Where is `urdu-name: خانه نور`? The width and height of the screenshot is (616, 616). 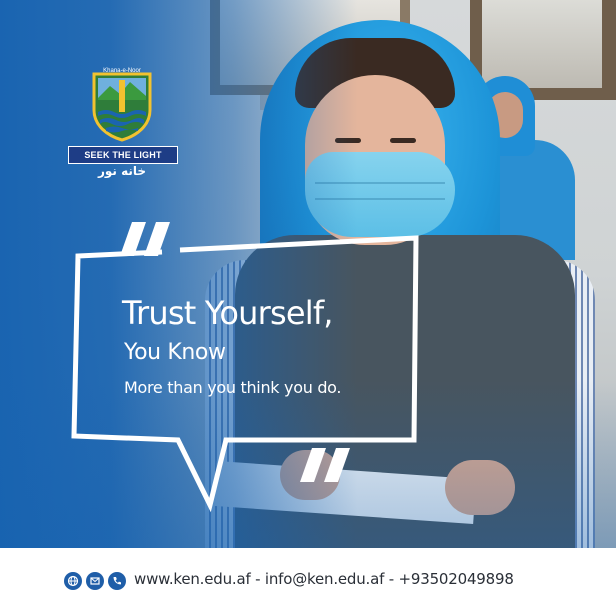
urdu-name: خانه نور is located at coordinates (122, 171).